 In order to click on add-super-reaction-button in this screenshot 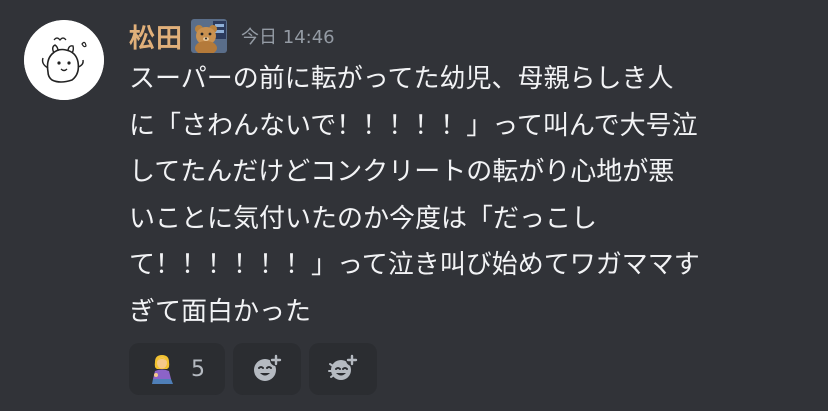, I will do `click(343, 369)`.